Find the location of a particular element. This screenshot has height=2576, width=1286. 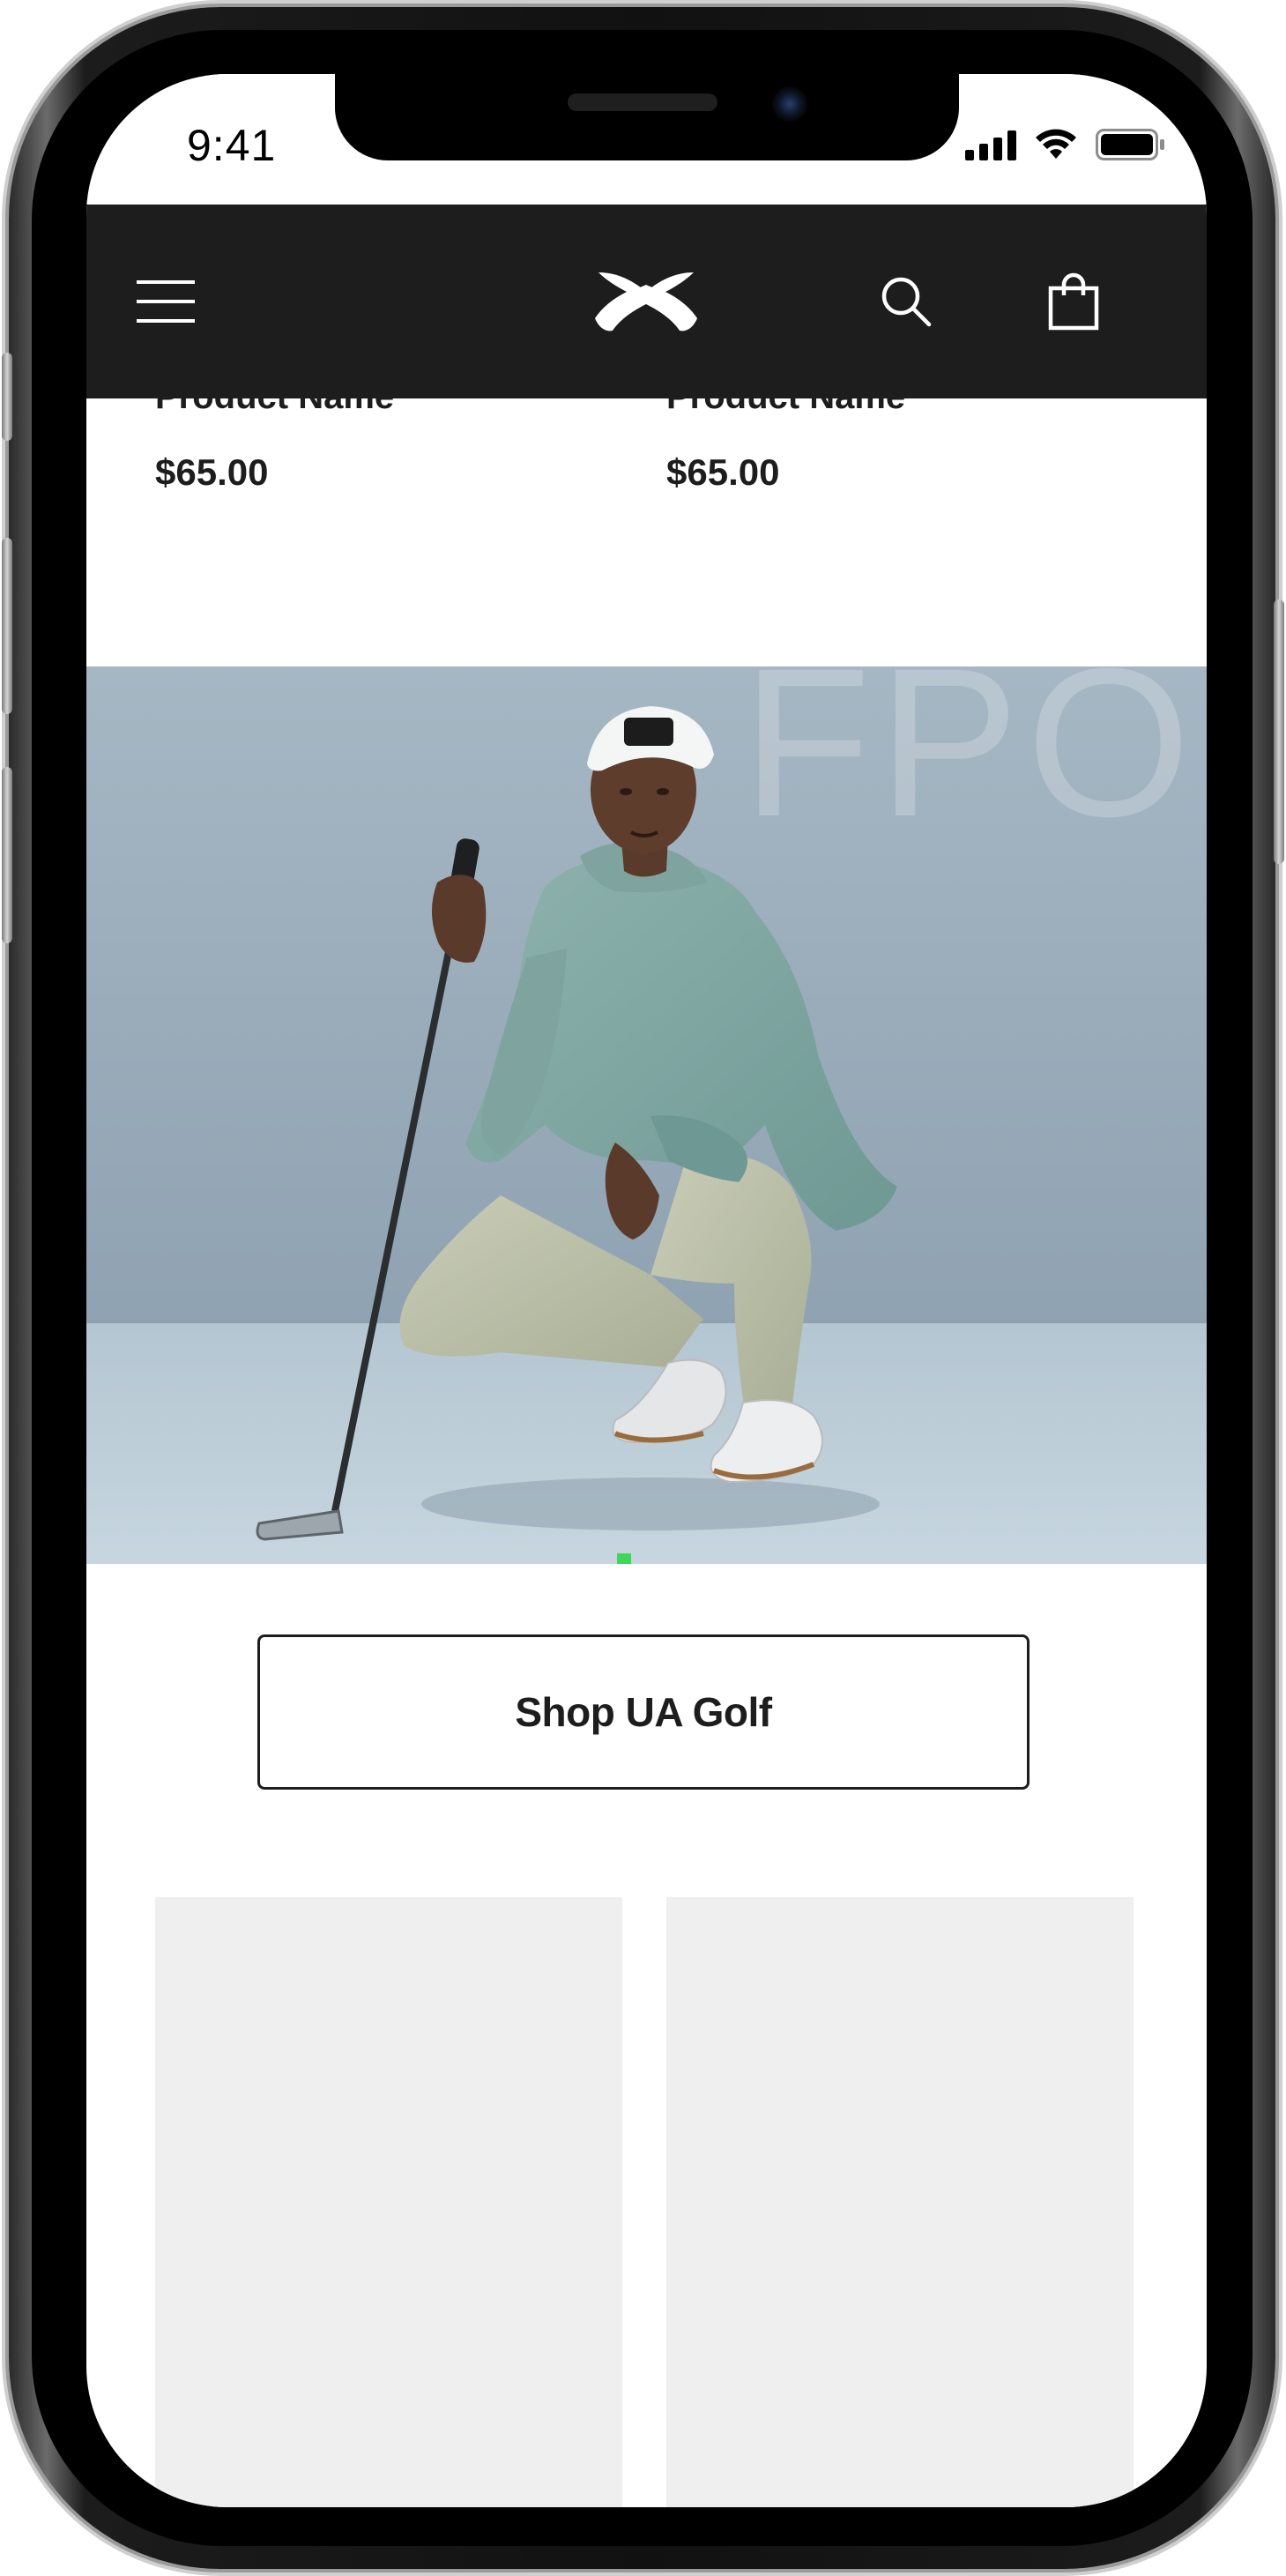

status-icons is located at coordinates (1065, 145).